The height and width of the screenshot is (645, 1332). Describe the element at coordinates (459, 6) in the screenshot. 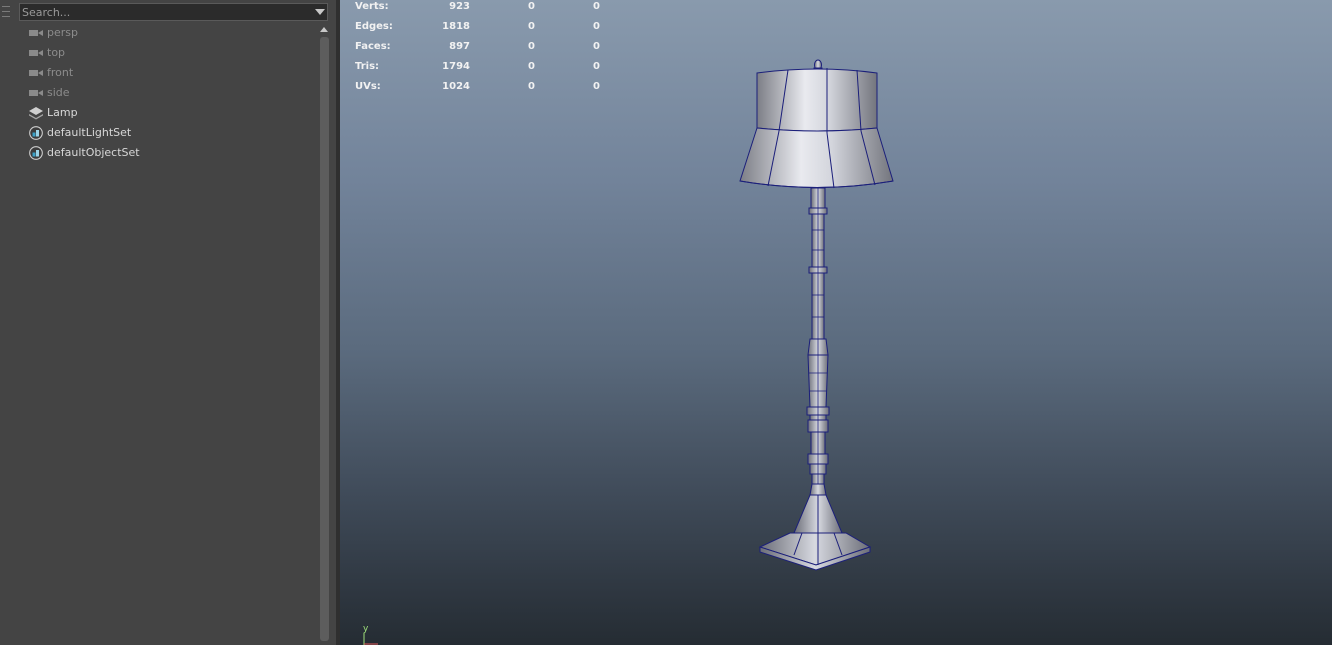

I see `hud-value: 923` at that location.